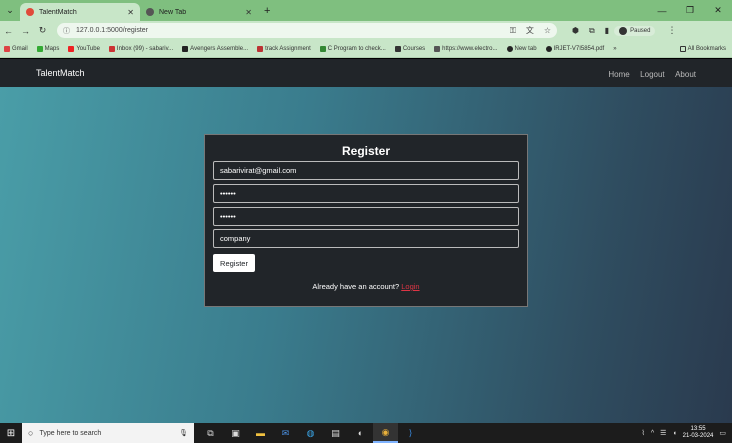 The width and height of the screenshot is (732, 443). I want to click on volume-icon: ◖, so click(674, 433).